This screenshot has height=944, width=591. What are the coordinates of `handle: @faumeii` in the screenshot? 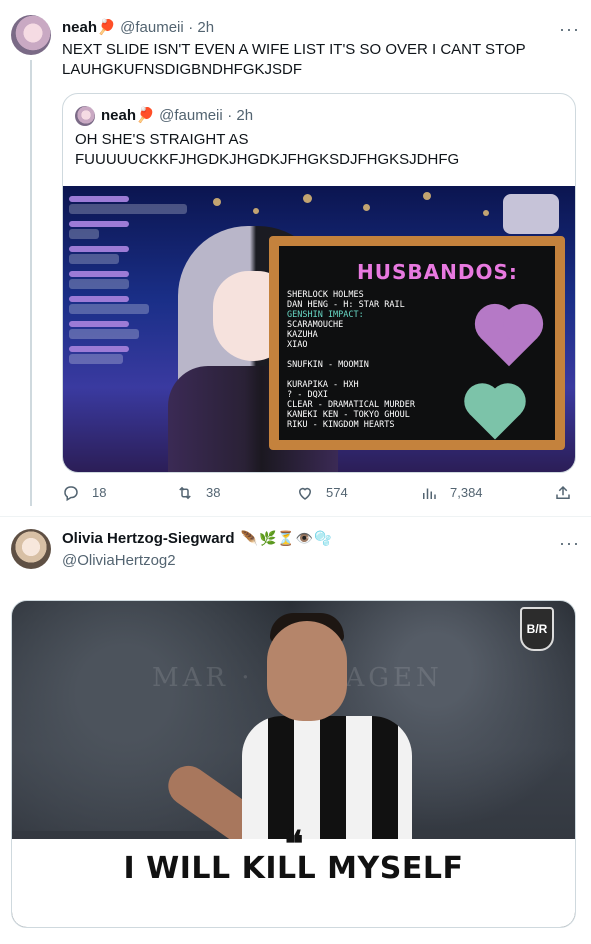 It's located at (152, 27).